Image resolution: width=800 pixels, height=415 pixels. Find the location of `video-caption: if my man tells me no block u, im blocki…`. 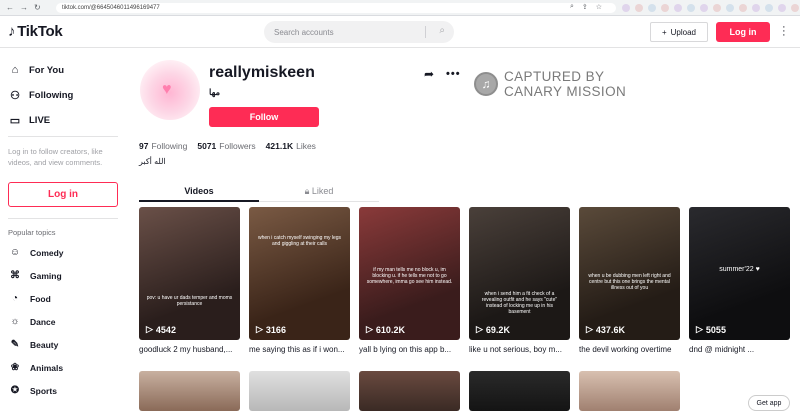

video-caption: if my man tells me no block u, im blocki… is located at coordinates (409, 276).